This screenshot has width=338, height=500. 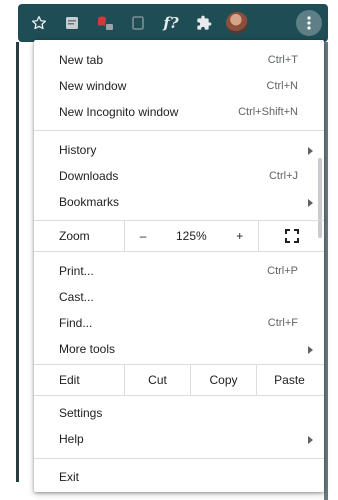 I want to click on menu-item-bookmarks: Bookmarks, so click(x=179, y=202).